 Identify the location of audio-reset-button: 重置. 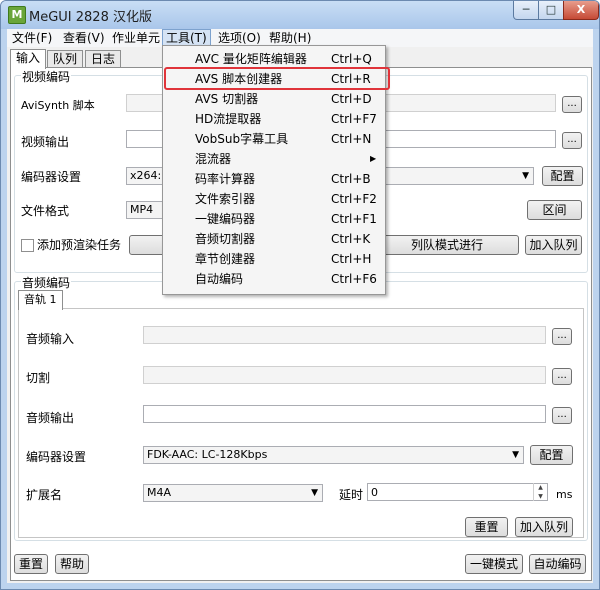
(486, 527).